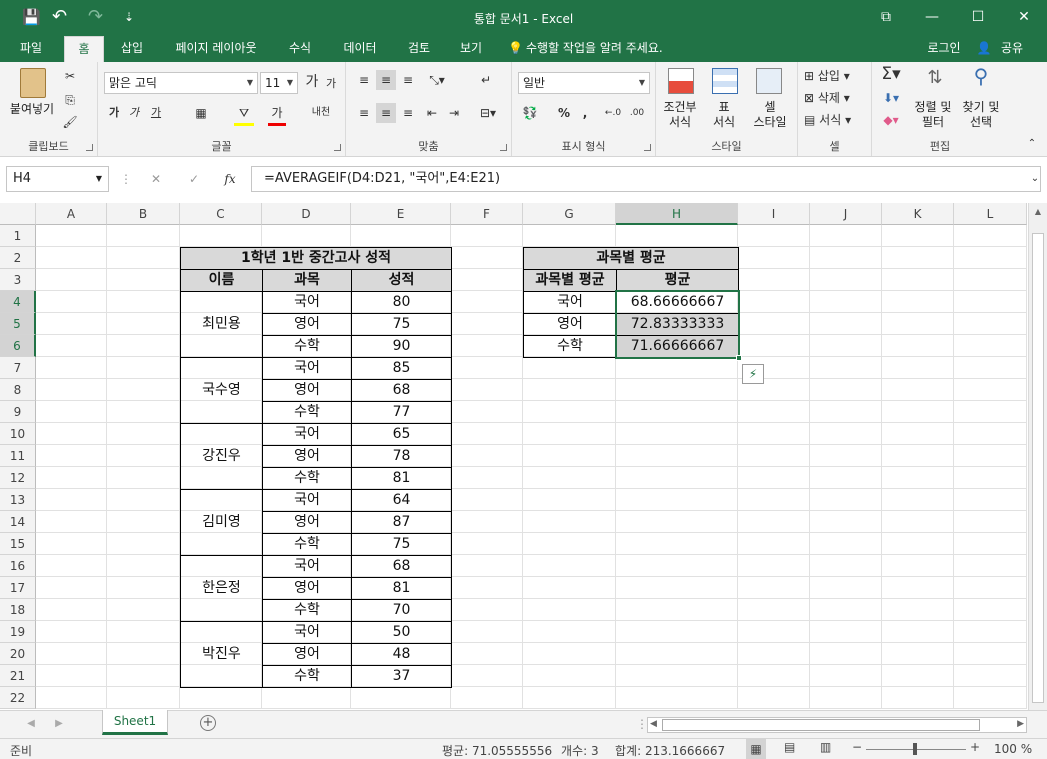 Image resolution: width=1047 pixels, height=759 pixels. I want to click on align-center-icon: ≡, so click(386, 113).